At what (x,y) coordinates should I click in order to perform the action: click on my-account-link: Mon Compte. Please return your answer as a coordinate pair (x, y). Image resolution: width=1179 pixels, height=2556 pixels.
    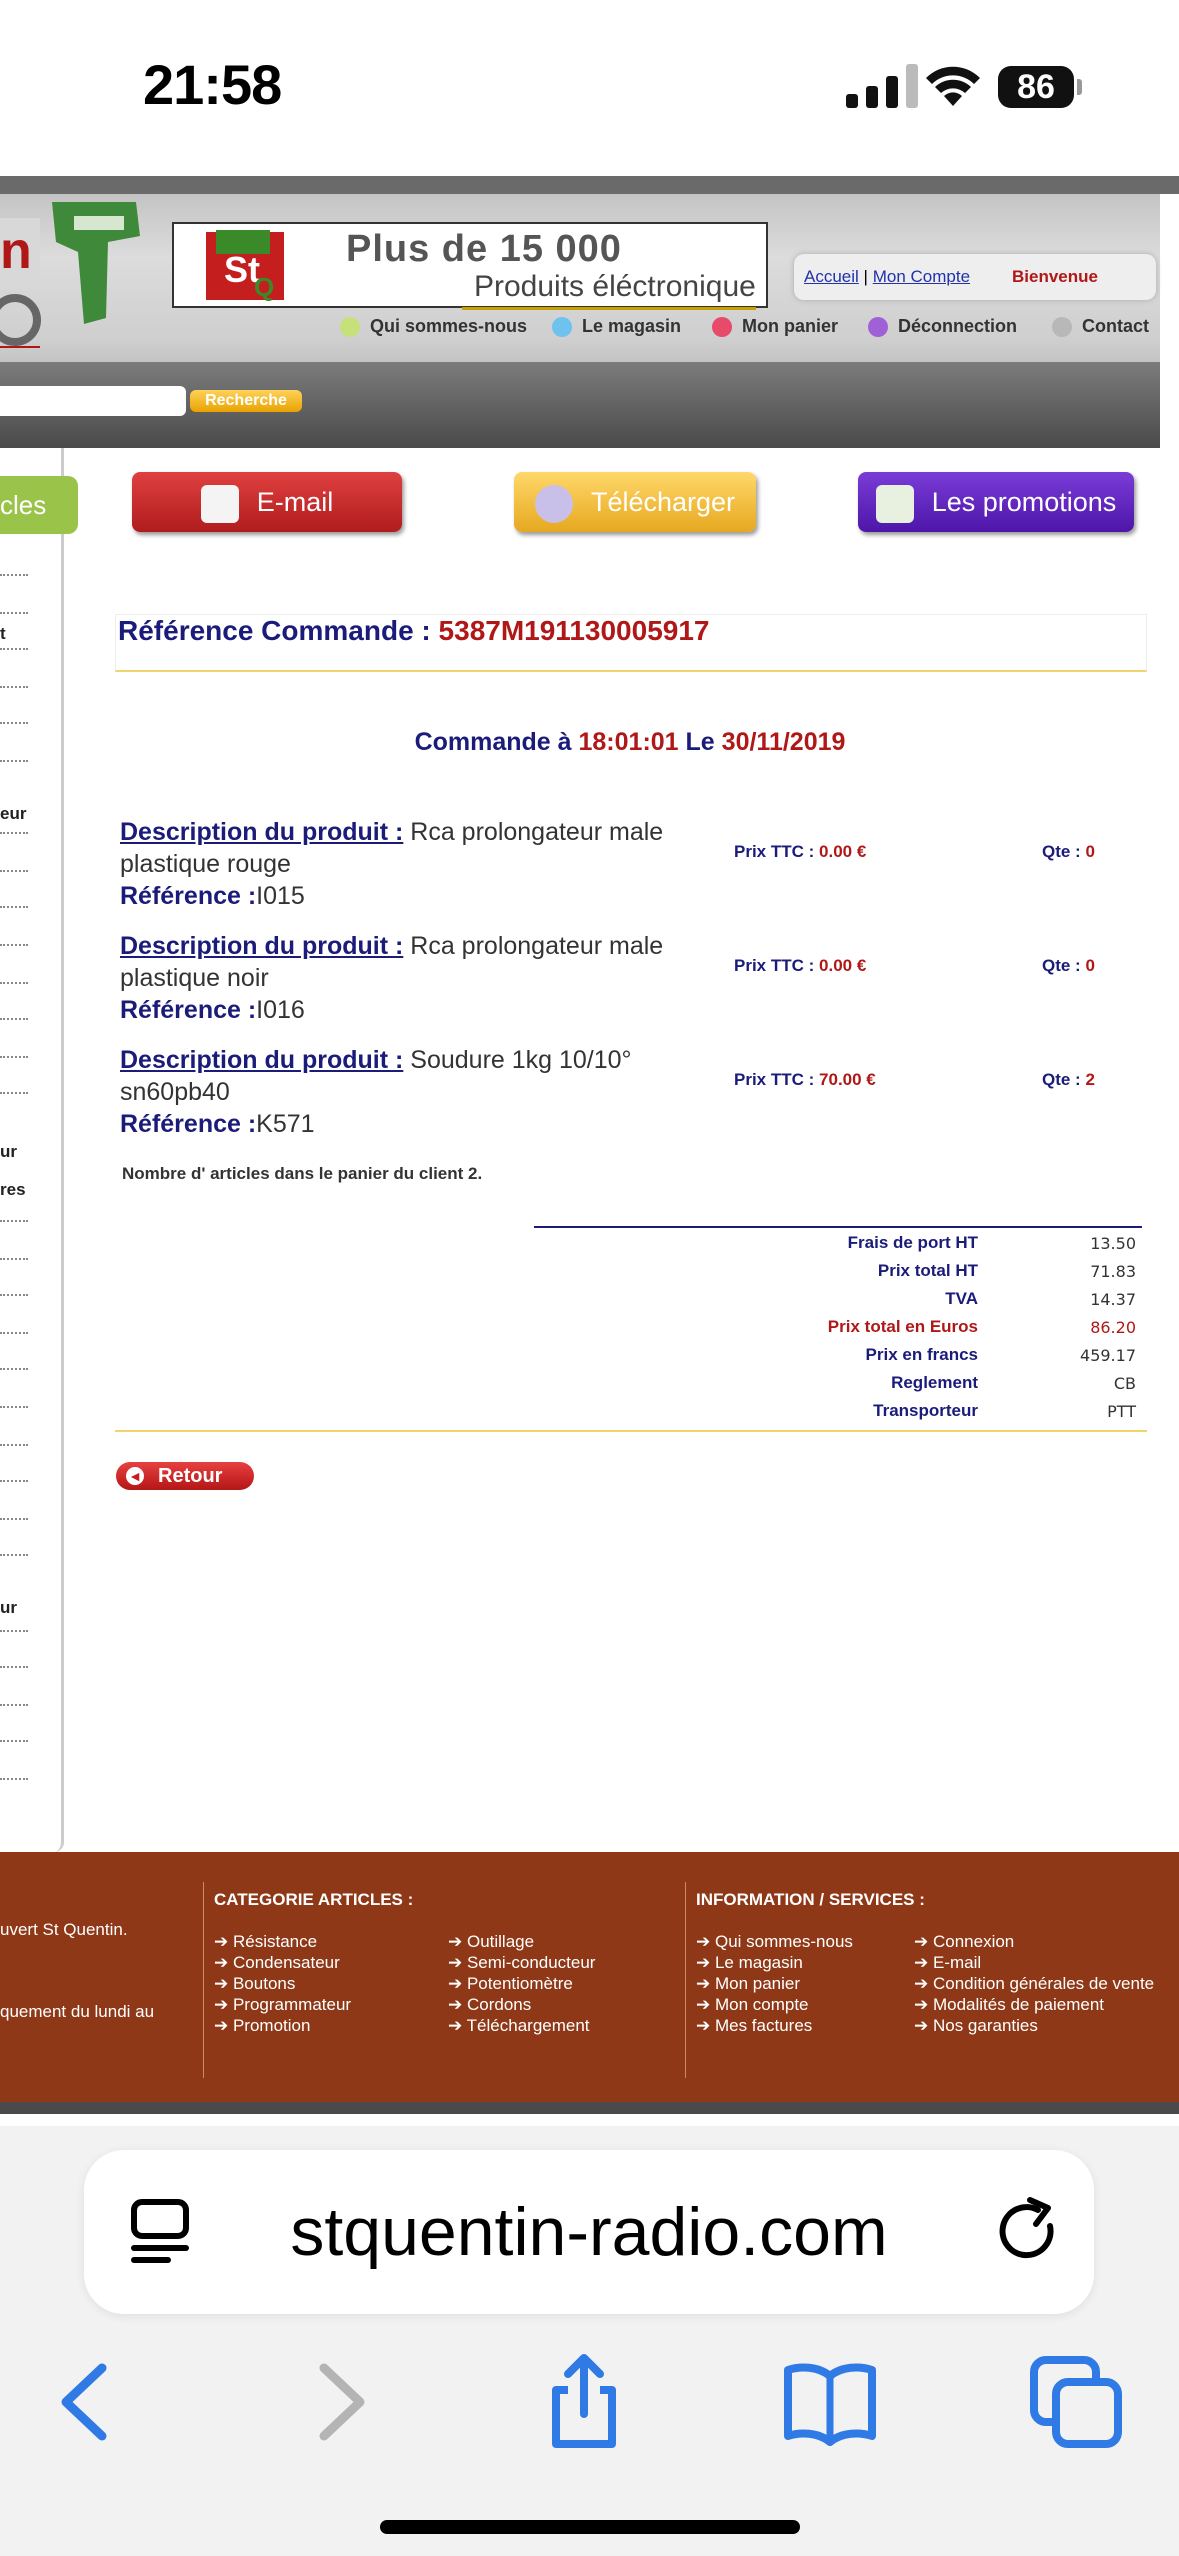
    Looking at the image, I should click on (921, 276).